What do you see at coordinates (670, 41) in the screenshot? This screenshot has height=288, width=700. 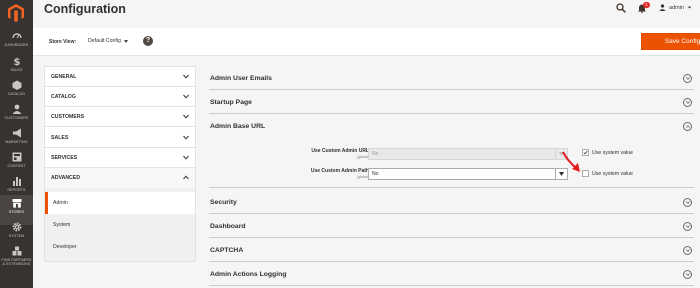 I see `save-config-button: Save Config` at bounding box center [670, 41].